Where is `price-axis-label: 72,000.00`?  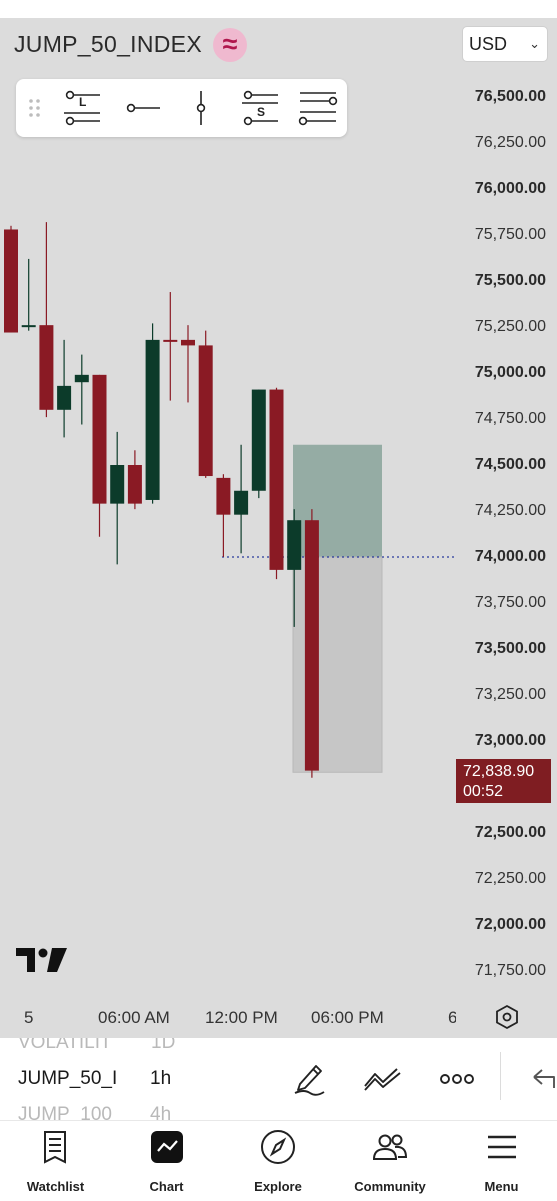
price-axis-label: 72,000.00 is located at coordinates (510, 924).